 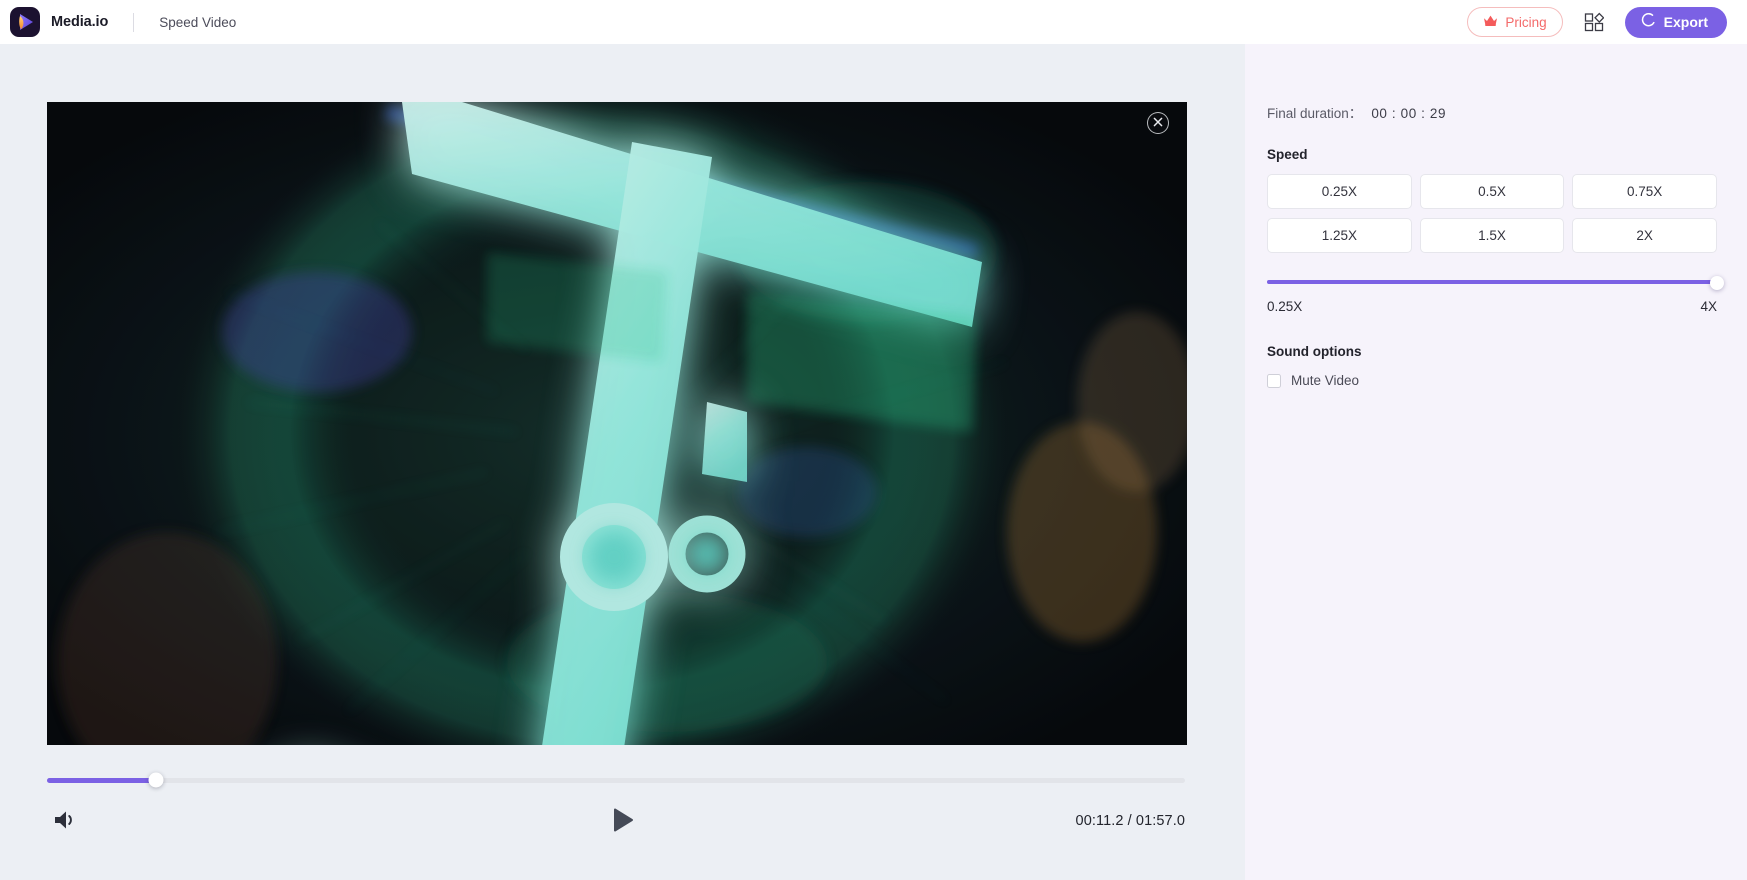 I want to click on player-controls: 00:11.2 / 01:57.0, so click(x=622, y=820).